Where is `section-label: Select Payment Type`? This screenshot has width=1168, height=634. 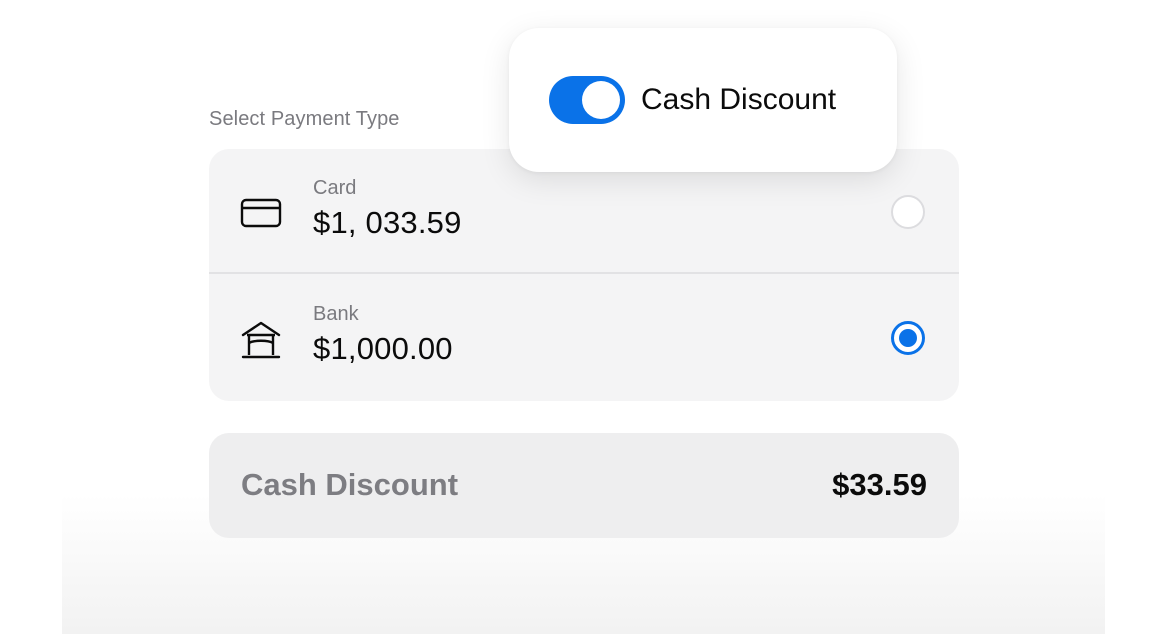 section-label: Select Payment Type is located at coordinates (304, 119).